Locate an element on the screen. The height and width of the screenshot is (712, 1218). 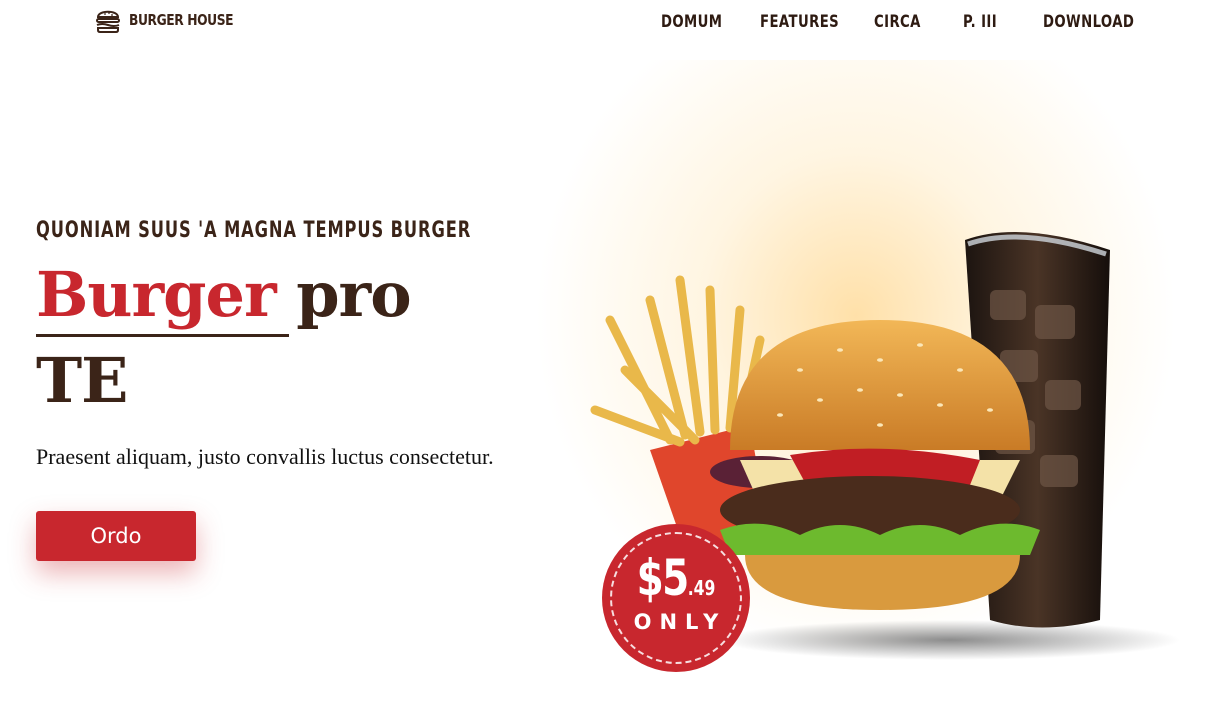
headline-word-pro: pro is located at coordinates (353, 294).